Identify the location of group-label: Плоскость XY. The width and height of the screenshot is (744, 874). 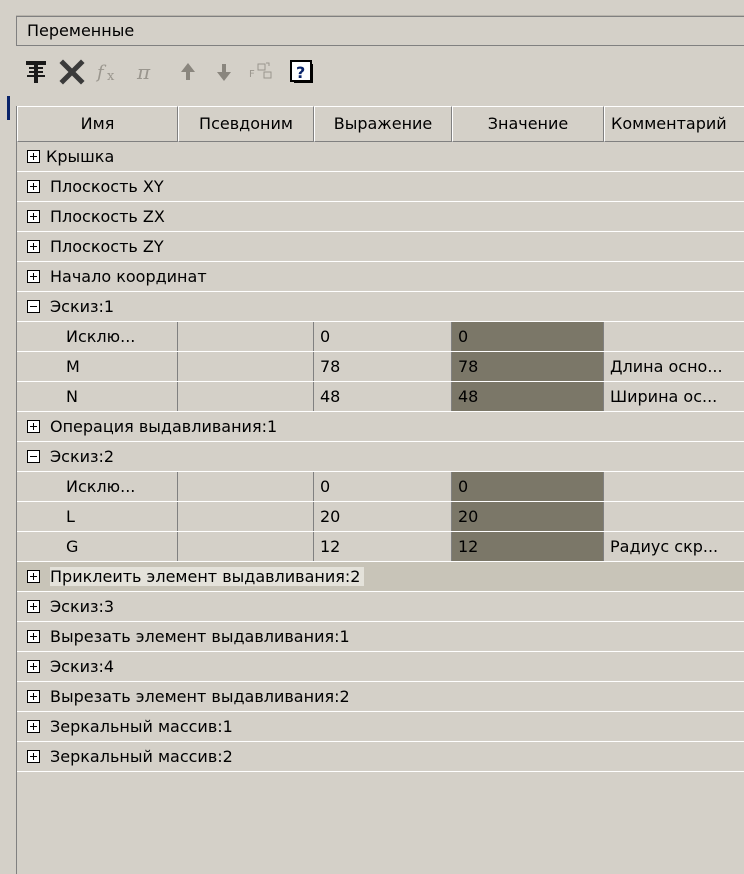
(107, 186).